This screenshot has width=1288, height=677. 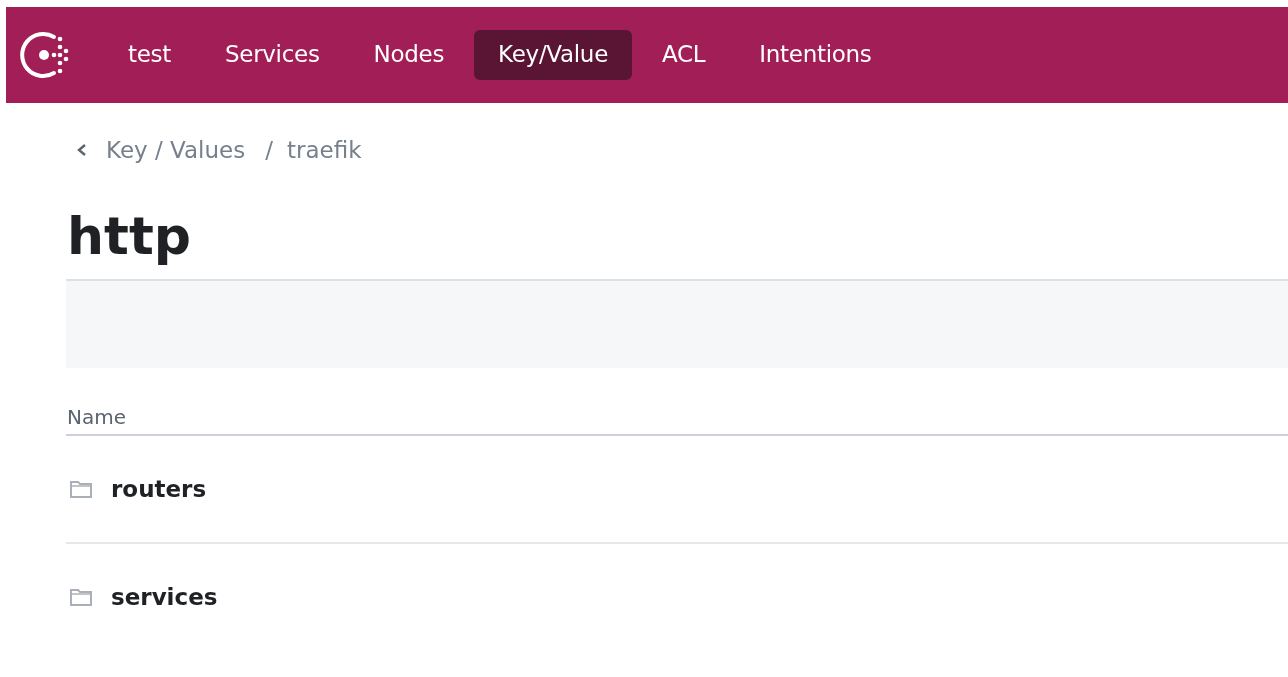 I want to click on nav-tab: test, so click(x=149, y=55).